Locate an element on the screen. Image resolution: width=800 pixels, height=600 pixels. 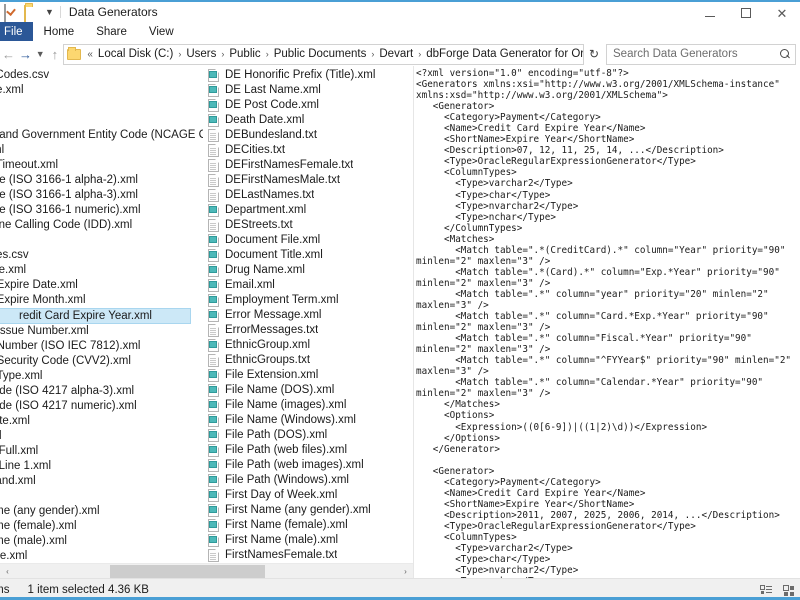
file-list-item: DEBundesland.txt is located at coordinates (308, 135).